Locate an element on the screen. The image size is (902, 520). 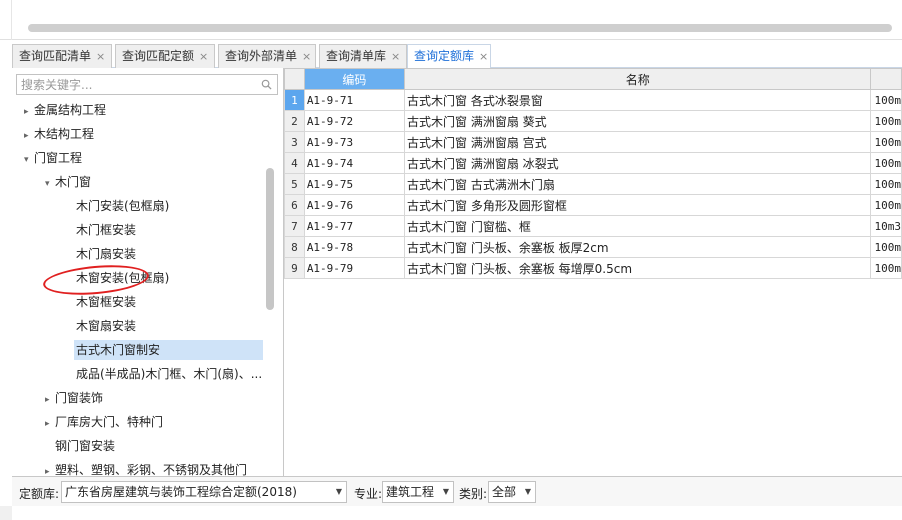
tab-query-match-quota: 查询匹配定额 × is located at coordinates (165, 56).